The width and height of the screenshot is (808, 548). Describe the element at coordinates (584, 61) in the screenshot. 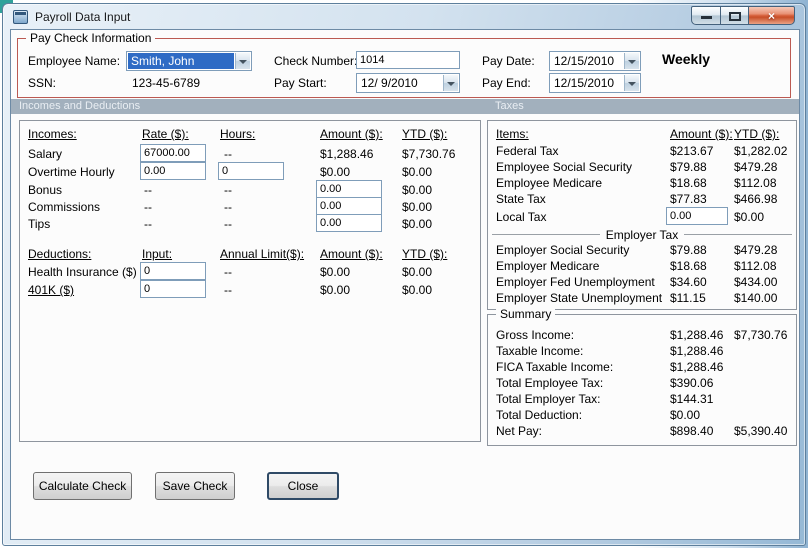

I see `pay-date-value: 12/15/2010` at that location.